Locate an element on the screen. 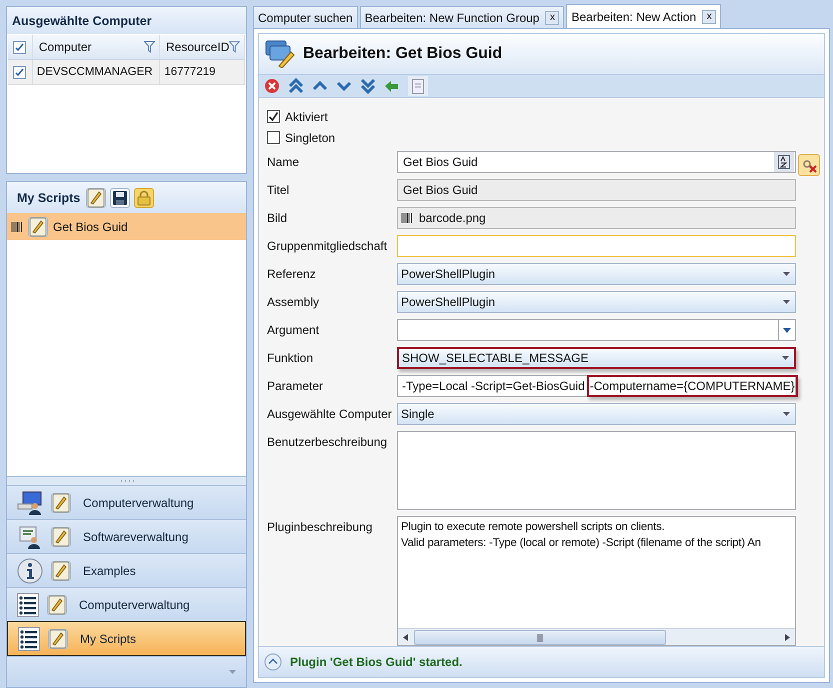  new-script-button is located at coordinates (96, 198).